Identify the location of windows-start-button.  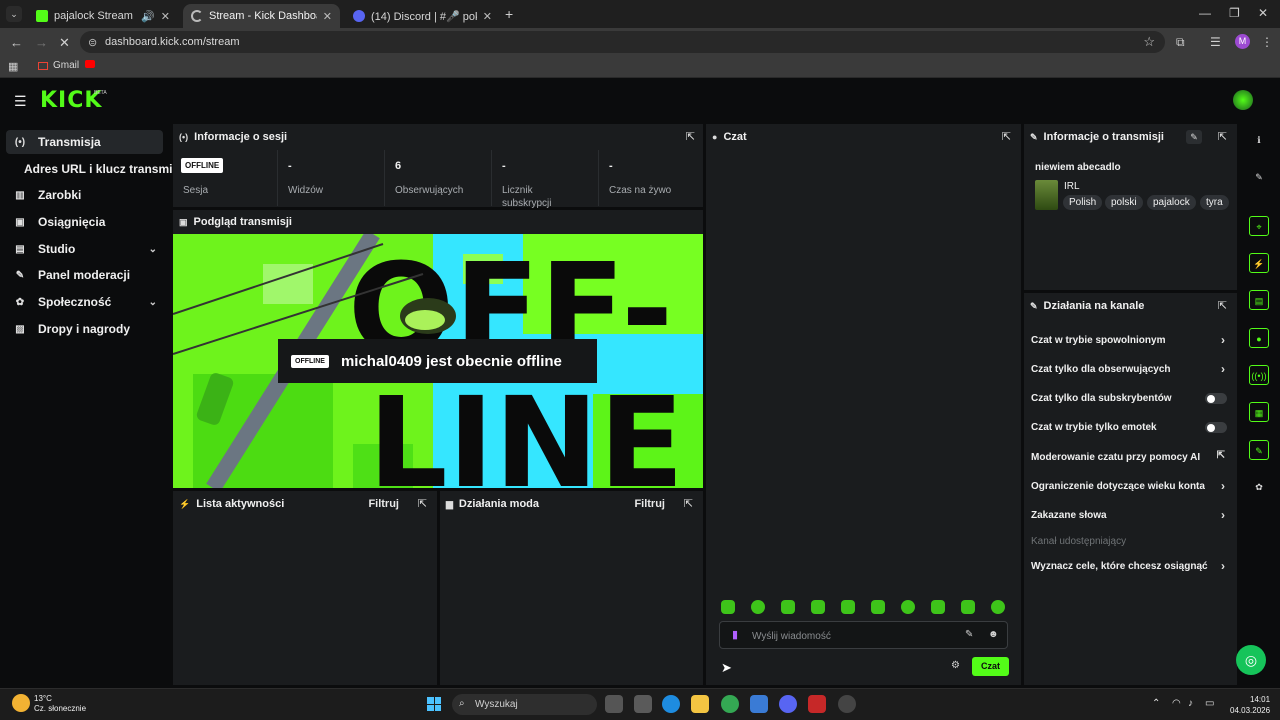
(434, 704).